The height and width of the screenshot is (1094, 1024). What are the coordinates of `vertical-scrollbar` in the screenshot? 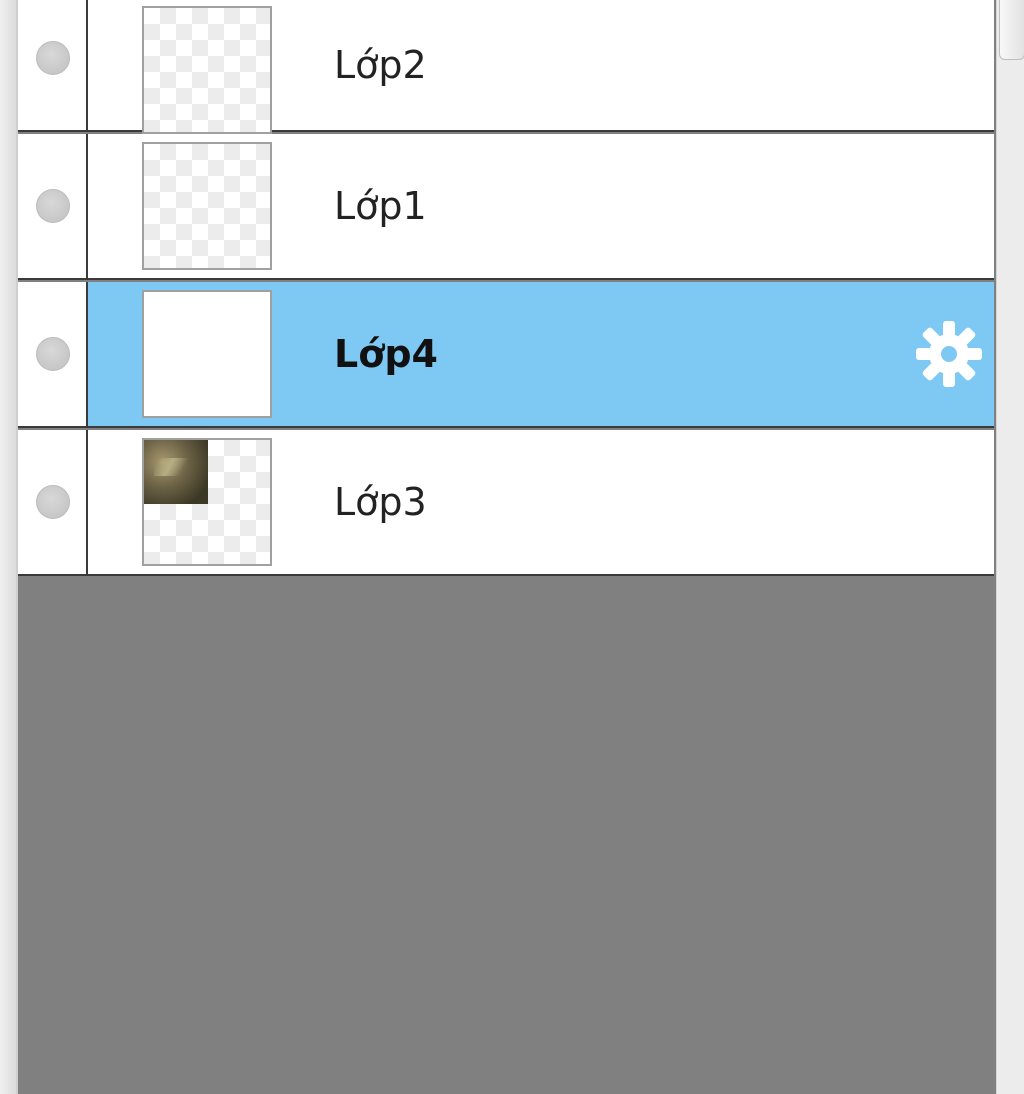 It's located at (1010, 547).